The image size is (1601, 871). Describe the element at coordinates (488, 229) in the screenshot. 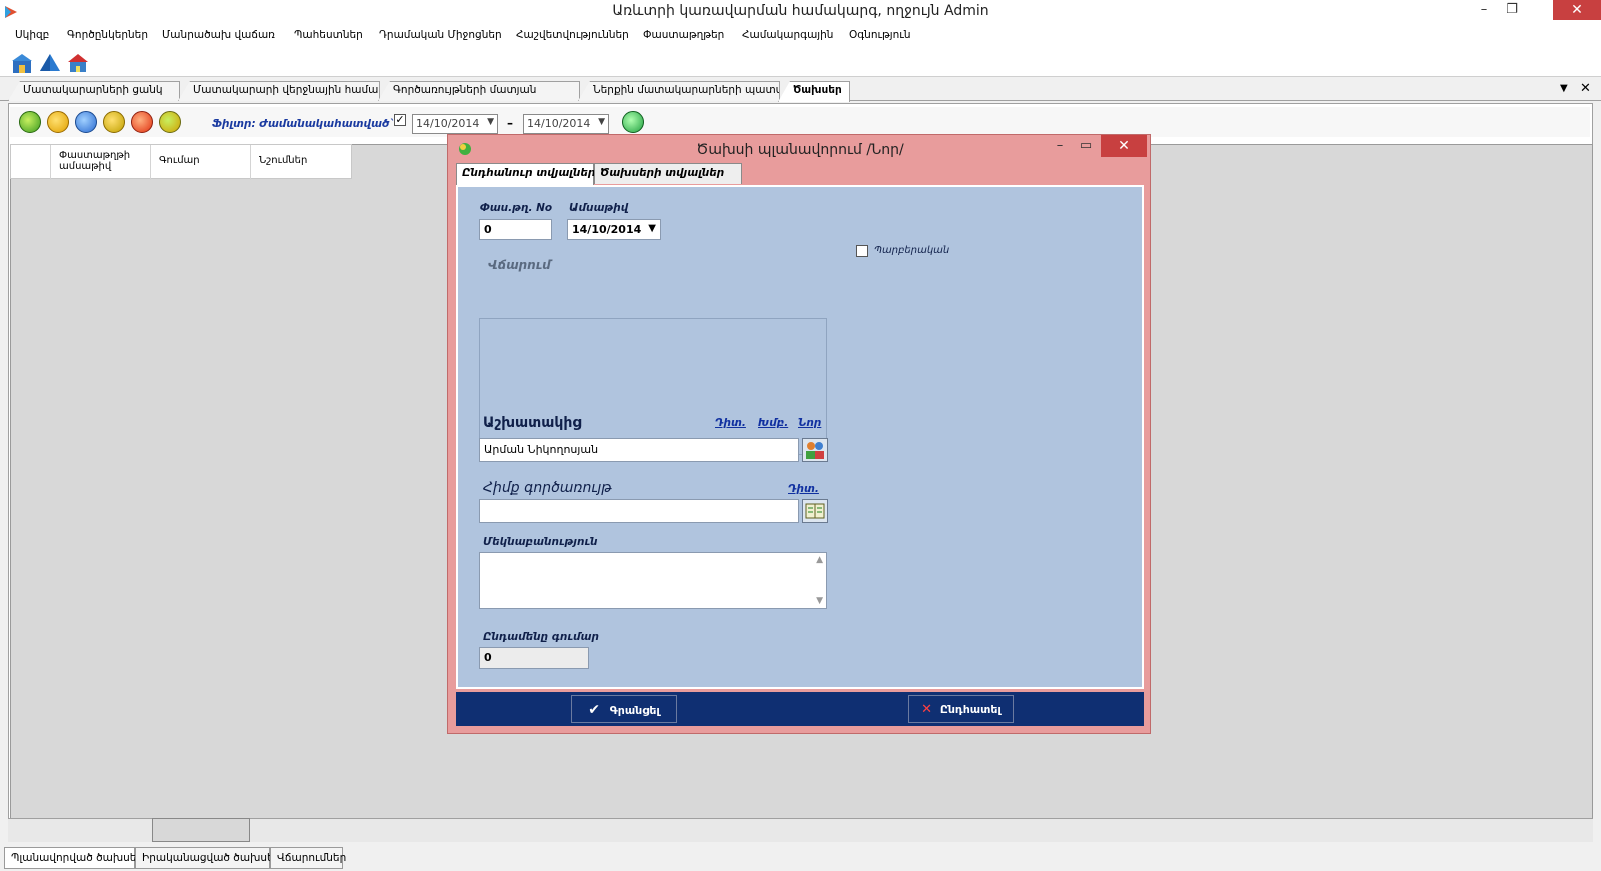

I see `doc-no-value: 0` at that location.